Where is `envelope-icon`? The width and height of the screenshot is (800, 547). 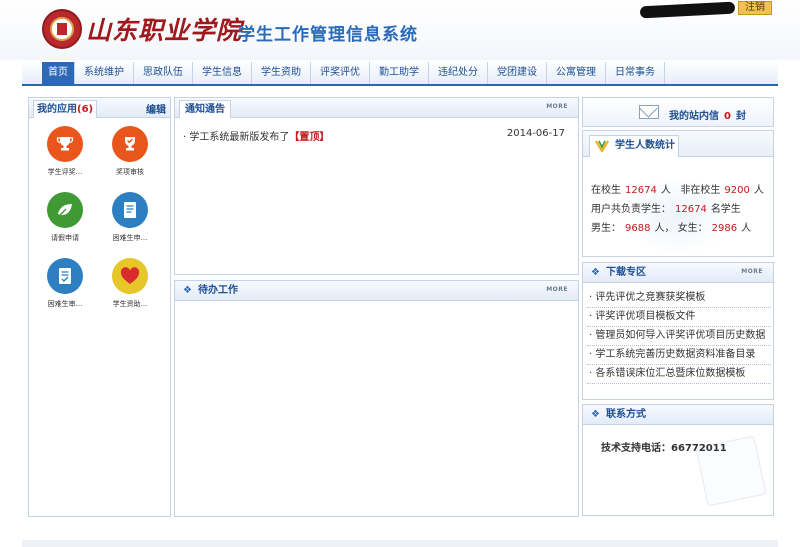 envelope-icon is located at coordinates (649, 112).